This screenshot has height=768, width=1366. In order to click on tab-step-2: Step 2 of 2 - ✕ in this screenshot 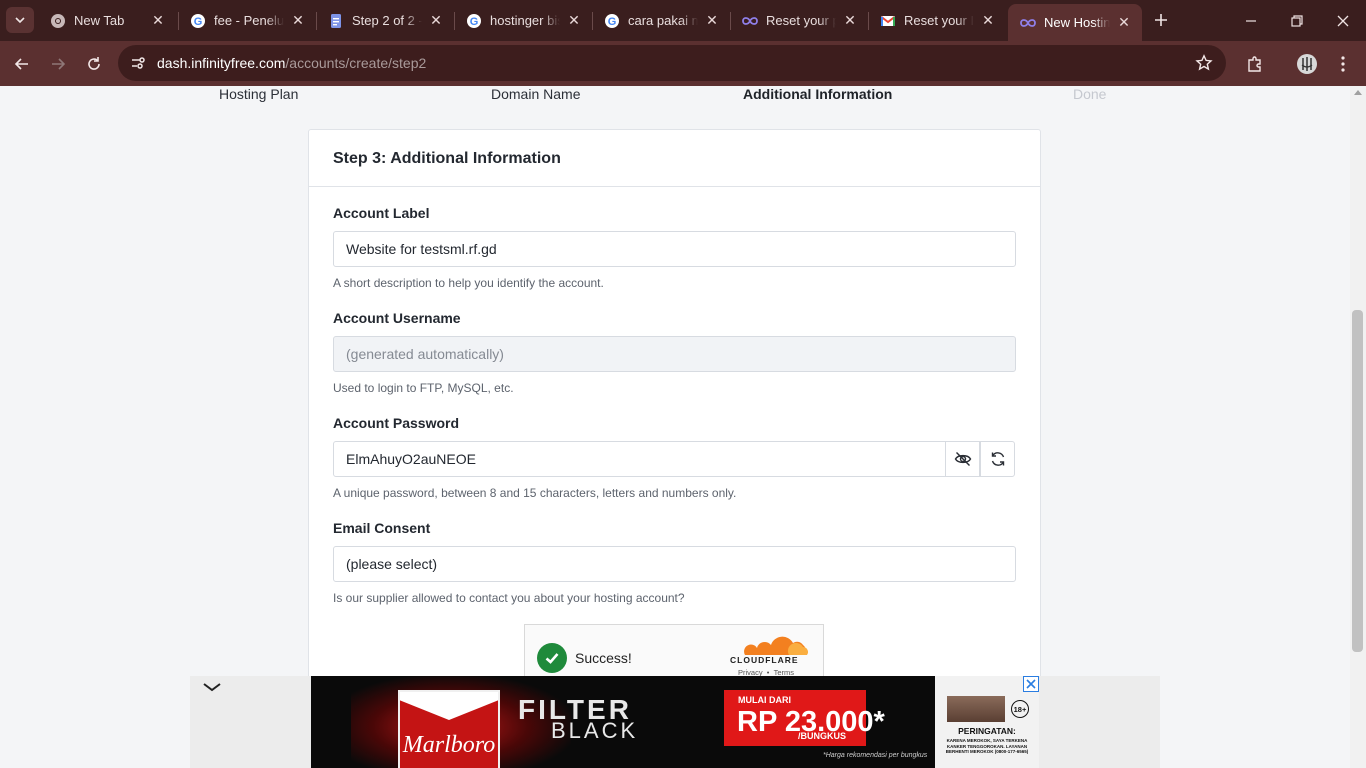, I will do `click(385, 20)`.